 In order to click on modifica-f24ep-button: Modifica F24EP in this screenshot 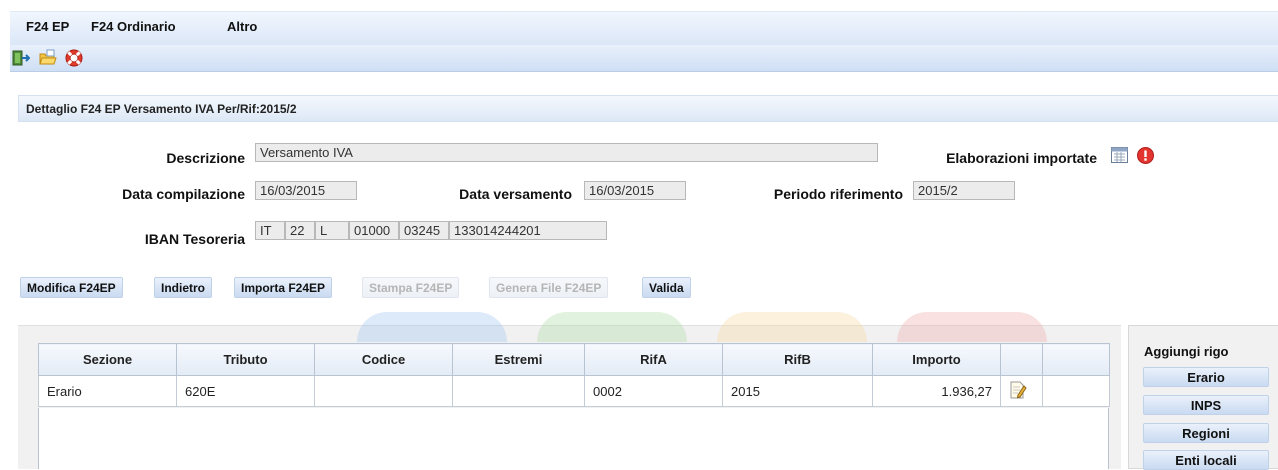, I will do `click(71, 287)`.